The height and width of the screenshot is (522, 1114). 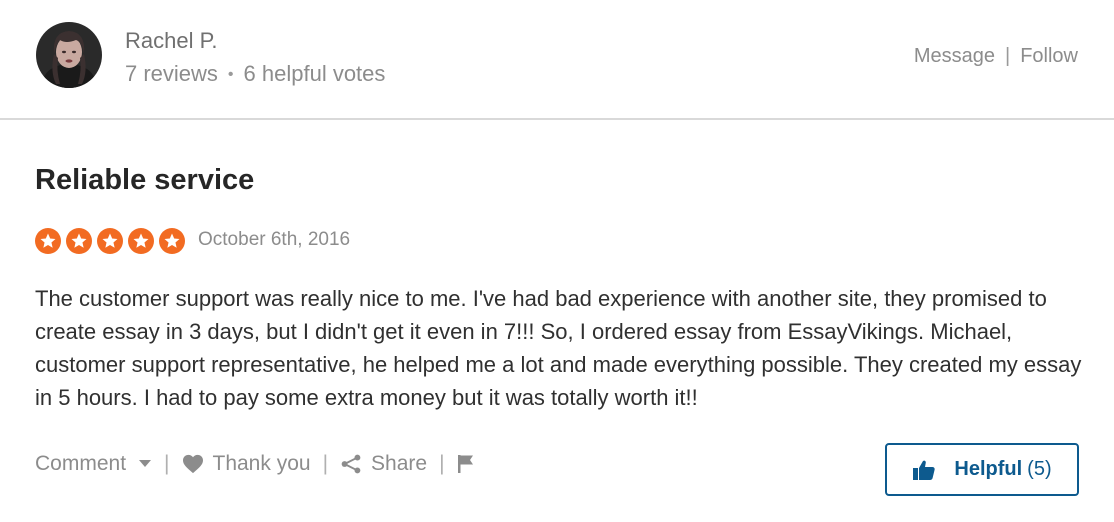 What do you see at coordinates (261, 463) in the screenshot?
I see `thank-you-label: Thank you` at bounding box center [261, 463].